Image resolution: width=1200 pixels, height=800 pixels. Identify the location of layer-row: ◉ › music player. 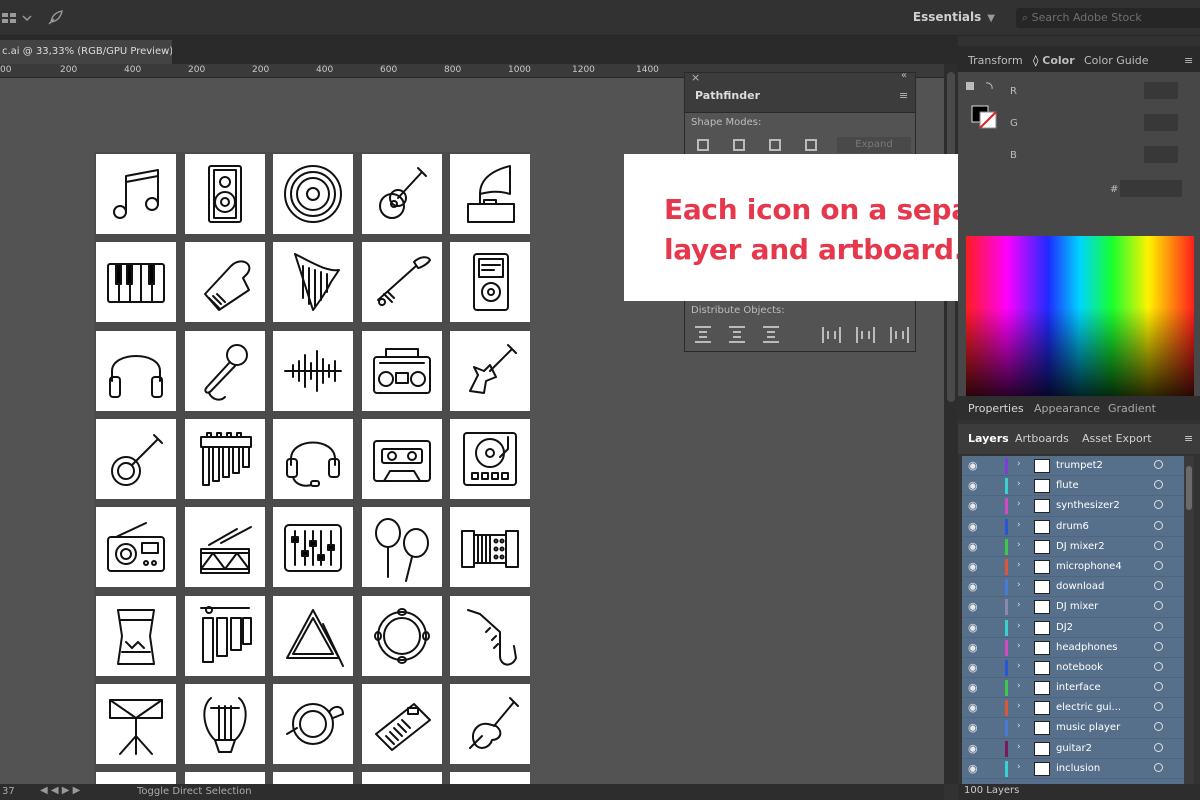
(1073, 728).